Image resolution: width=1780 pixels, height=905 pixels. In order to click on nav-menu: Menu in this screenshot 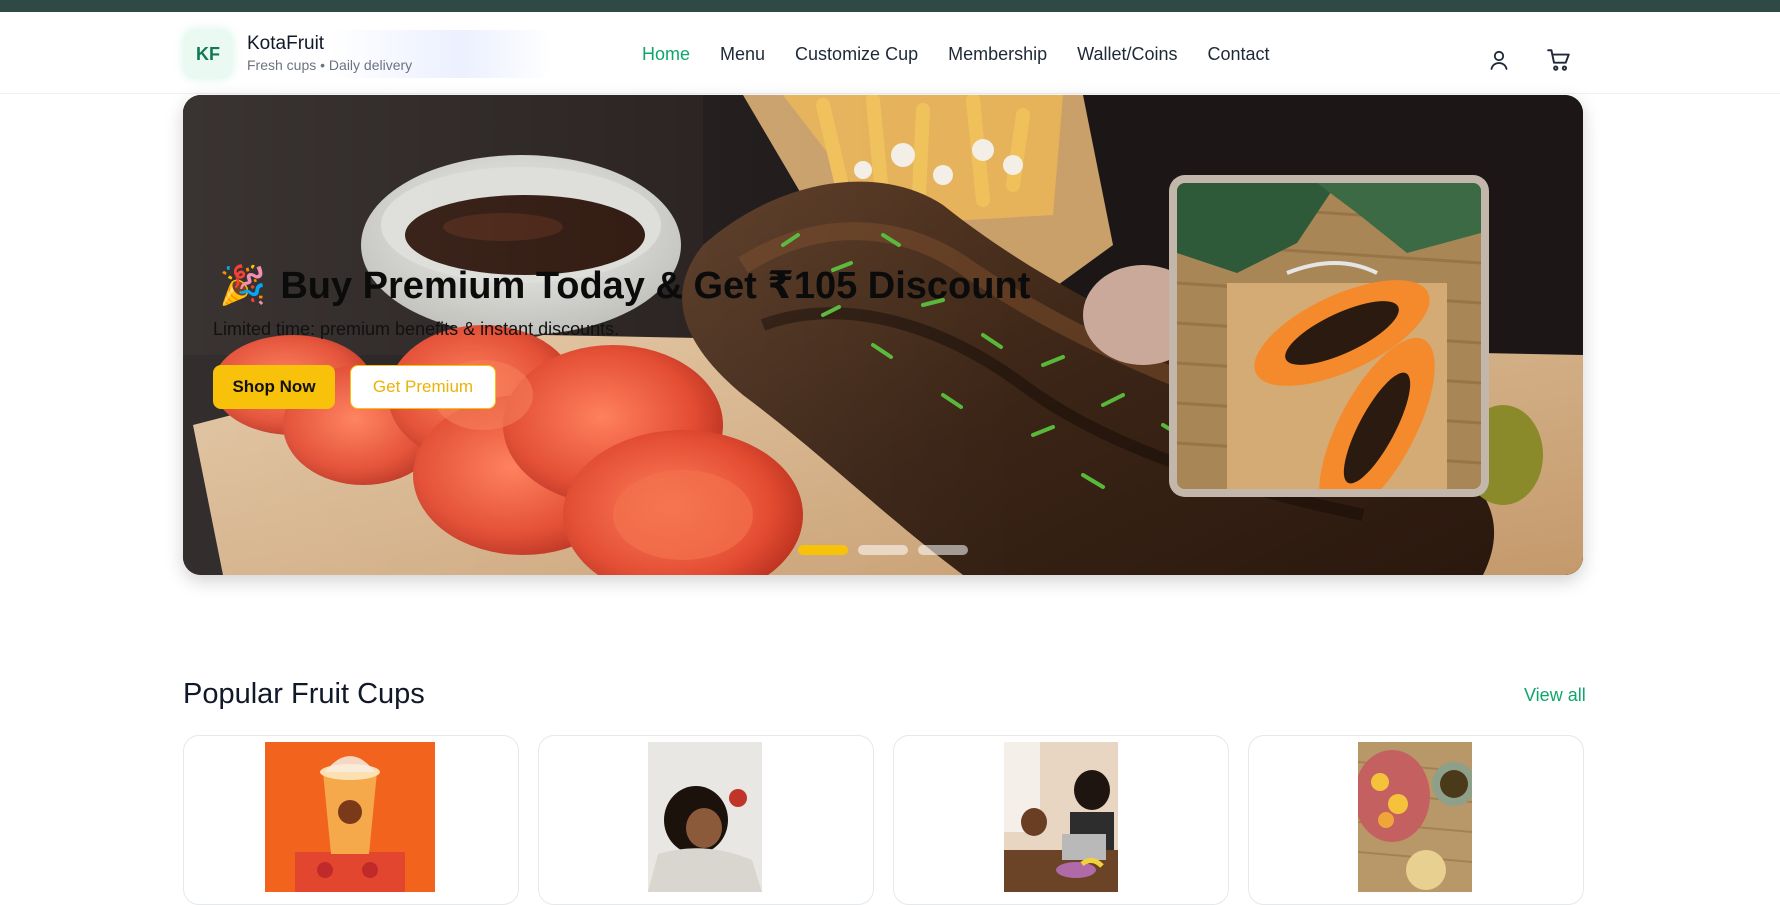, I will do `click(742, 54)`.